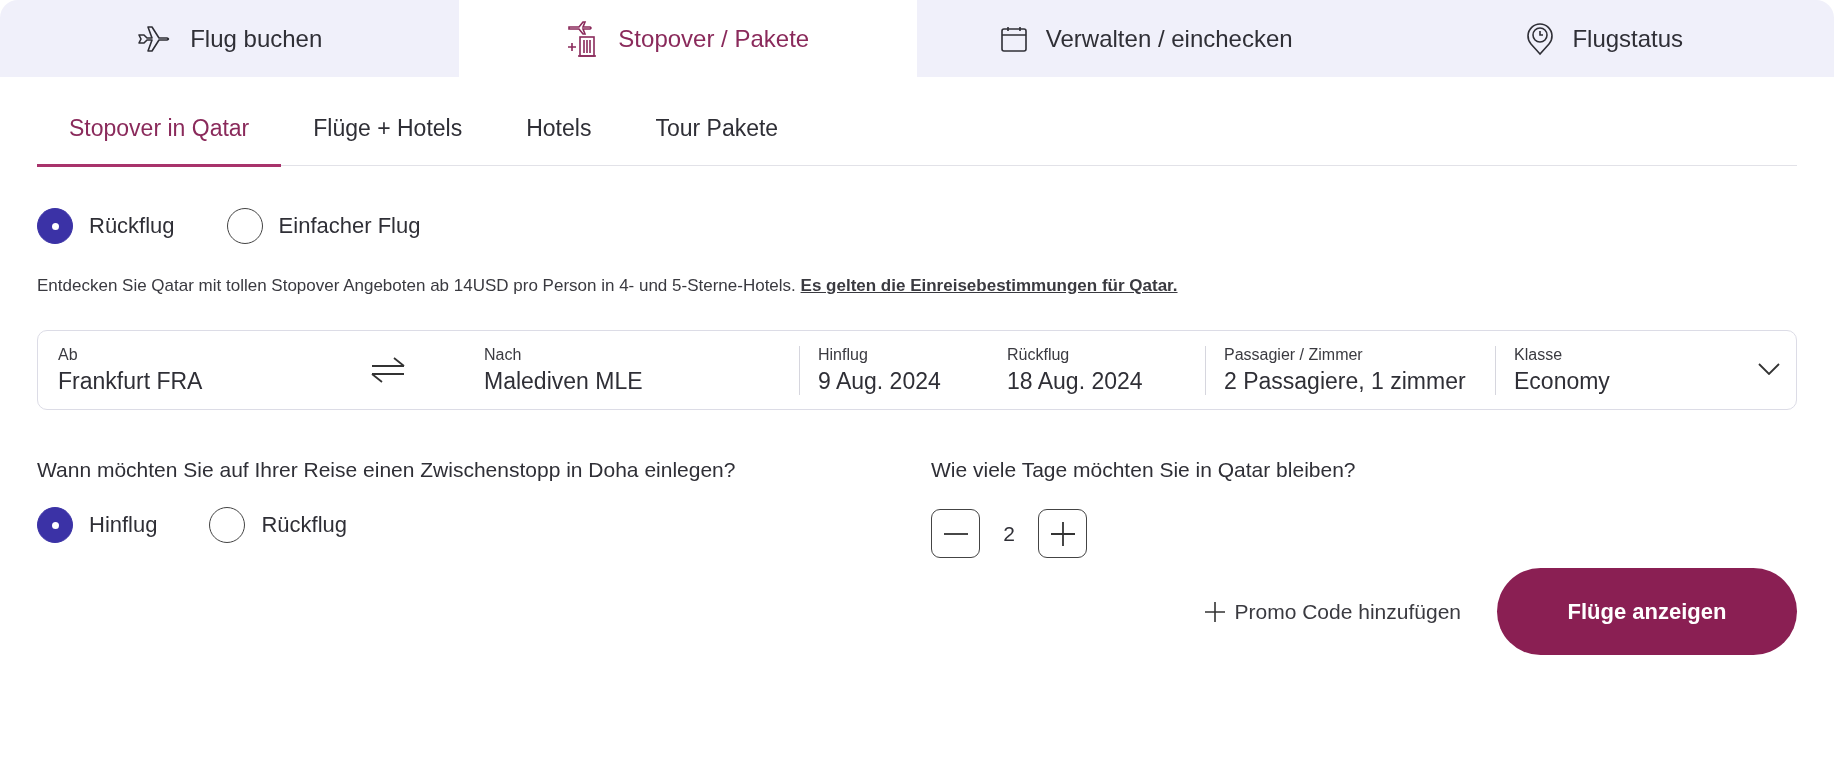  Describe the element at coordinates (1540, 38) in the screenshot. I see `clock-pin-icon` at that location.